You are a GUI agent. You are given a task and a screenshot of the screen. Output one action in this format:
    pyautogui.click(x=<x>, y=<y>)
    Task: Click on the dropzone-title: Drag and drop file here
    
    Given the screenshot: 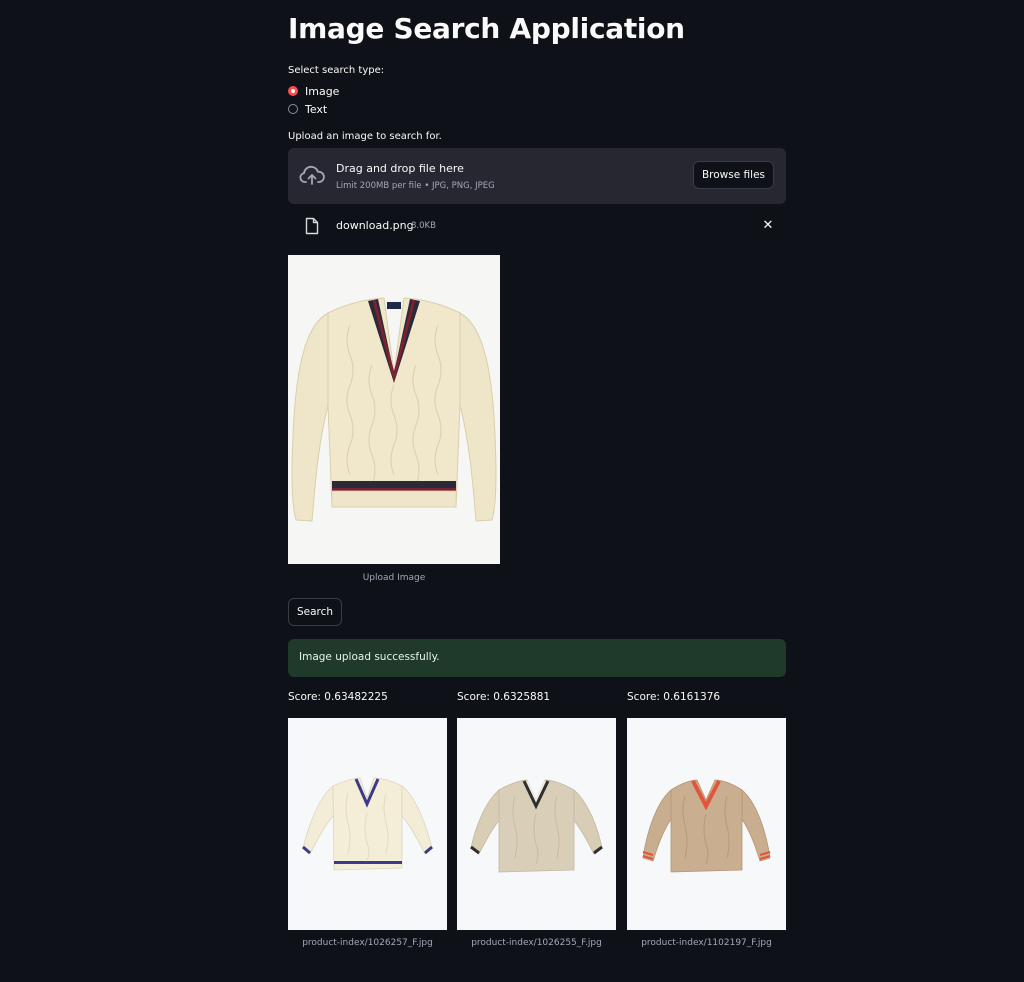 What is the action you would take?
    pyautogui.click(x=400, y=168)
    